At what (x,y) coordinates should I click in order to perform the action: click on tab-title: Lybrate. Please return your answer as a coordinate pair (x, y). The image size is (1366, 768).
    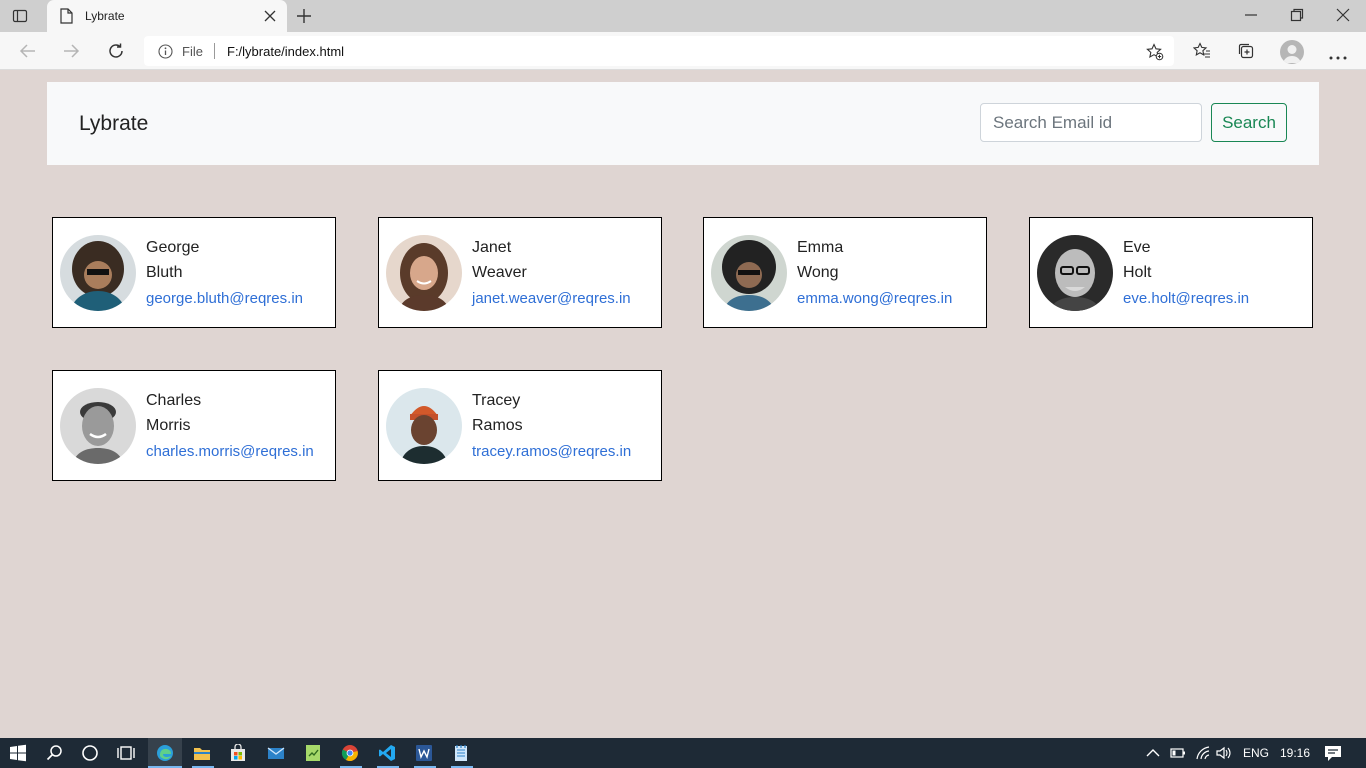
    Looking at the image, I should click on (105, 16).